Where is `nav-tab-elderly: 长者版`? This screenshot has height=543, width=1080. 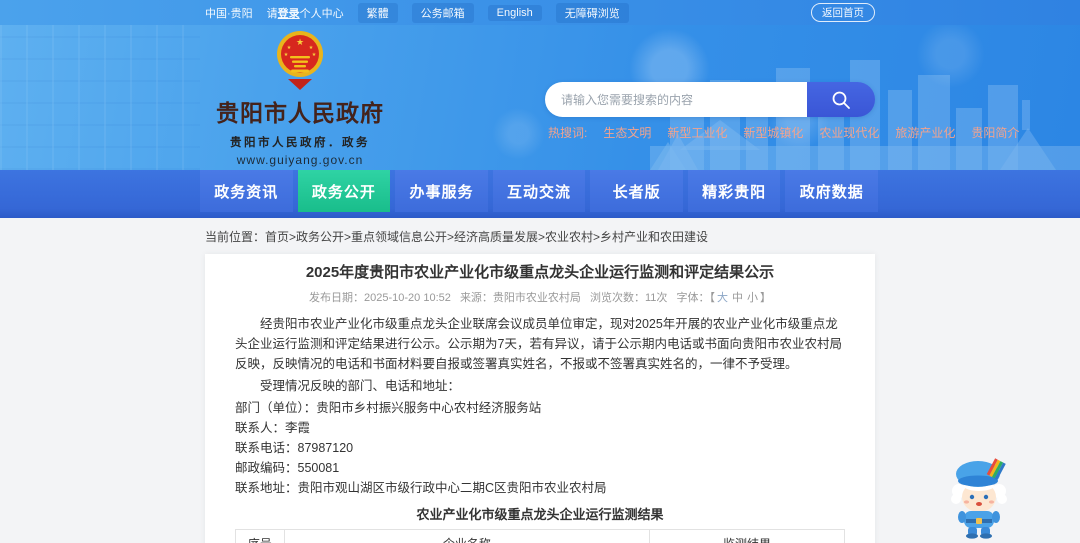 nav-tab-elderly: 长者版 is located at coordinates (636, 191).